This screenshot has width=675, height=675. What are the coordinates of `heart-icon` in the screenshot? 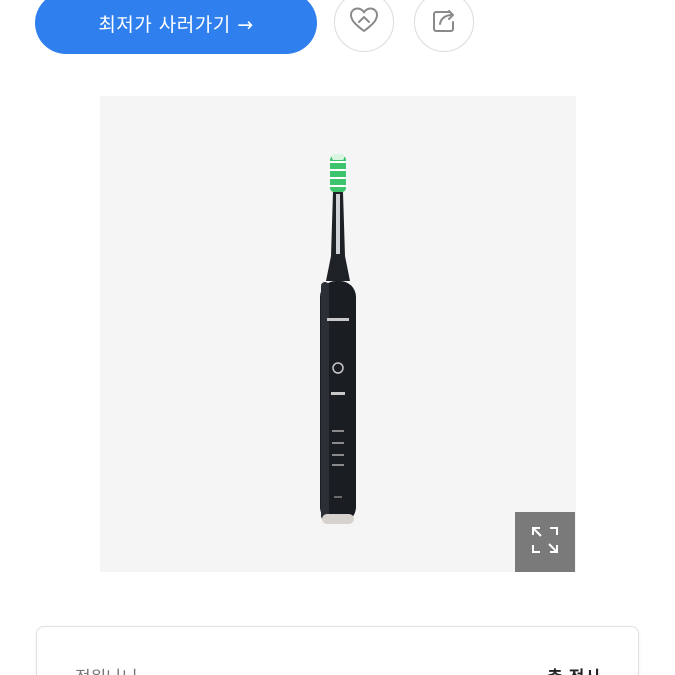 It's located at (364, 22).